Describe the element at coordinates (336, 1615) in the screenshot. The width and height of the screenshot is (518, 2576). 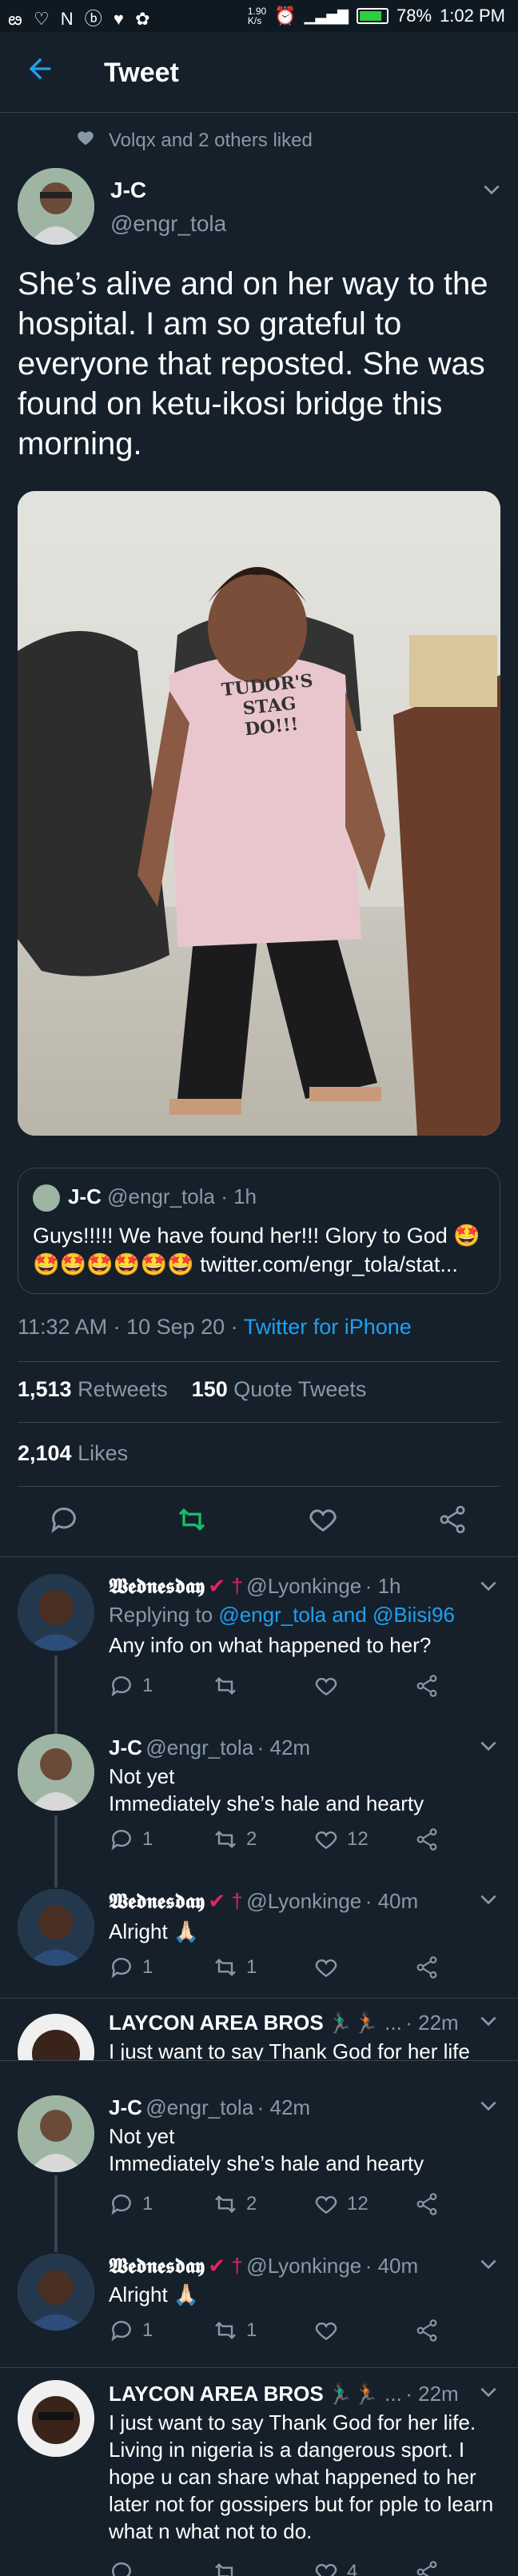
I see `replying-mentions: @engr_tola and @Biisi96` at that location.